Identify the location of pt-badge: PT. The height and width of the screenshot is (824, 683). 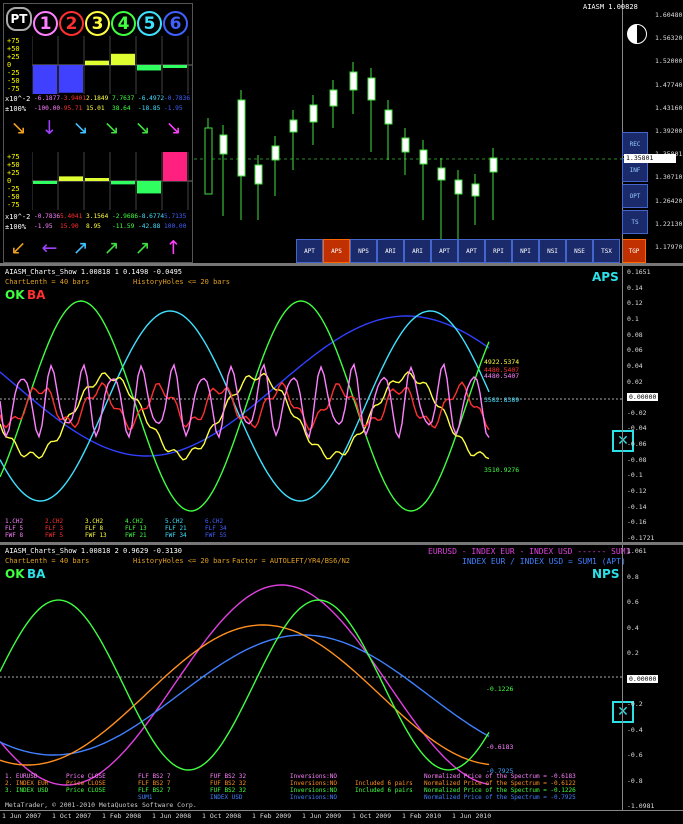
(19, 19).